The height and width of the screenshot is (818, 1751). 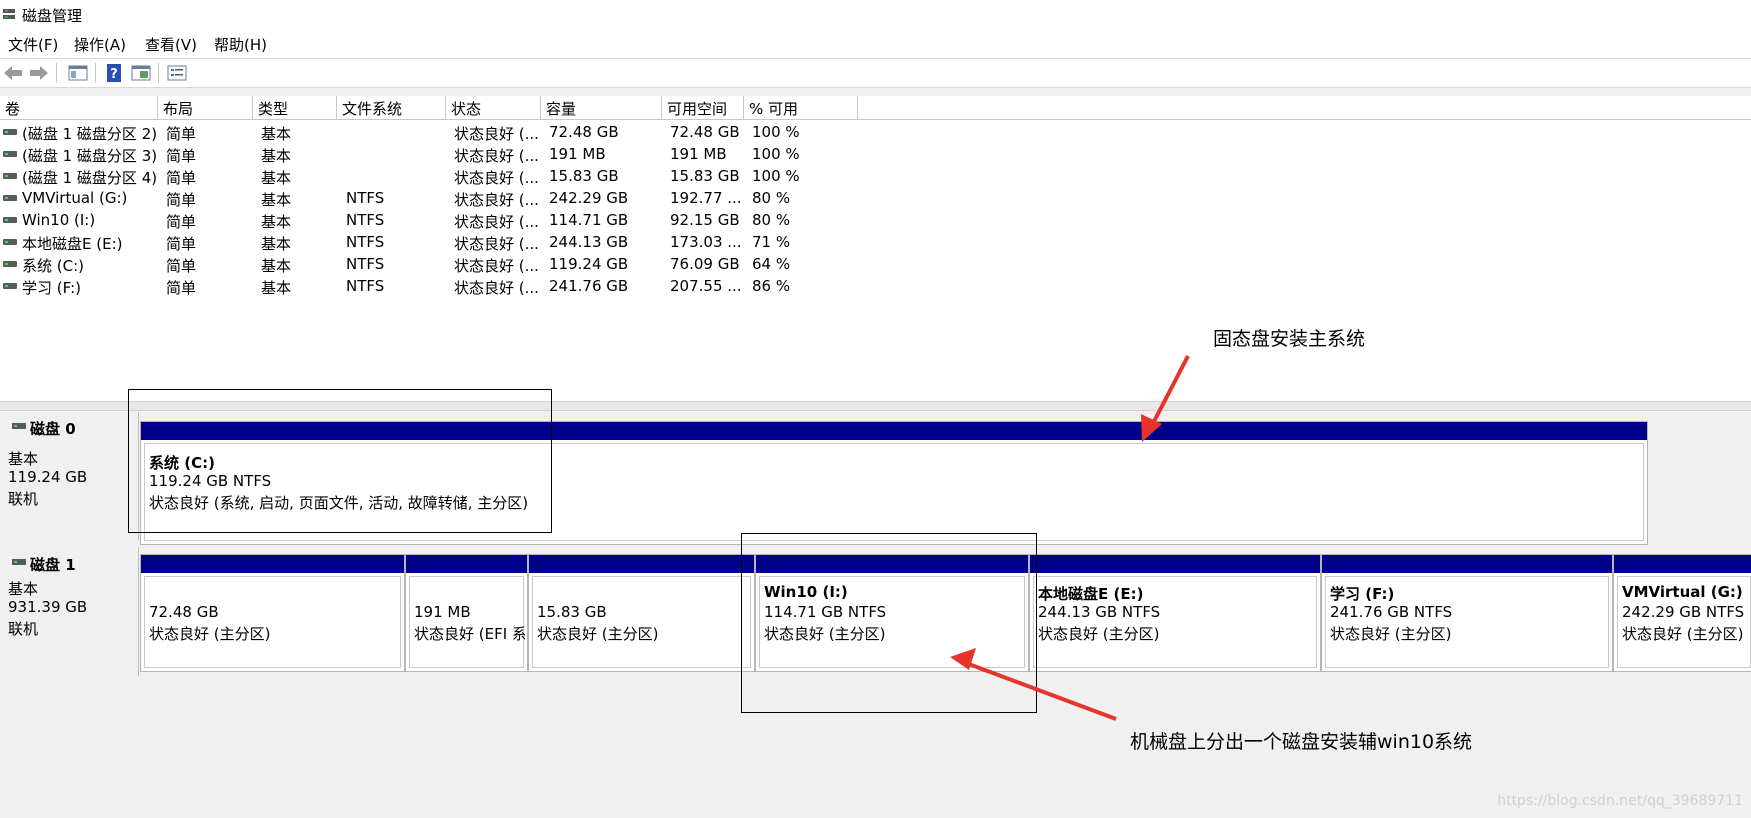 What do you see at coordinates (1620, 801) in the screenshot?
I see `watermark: https://blog.csdn.net/qq_39689711` at bounding box center [1620, 801].